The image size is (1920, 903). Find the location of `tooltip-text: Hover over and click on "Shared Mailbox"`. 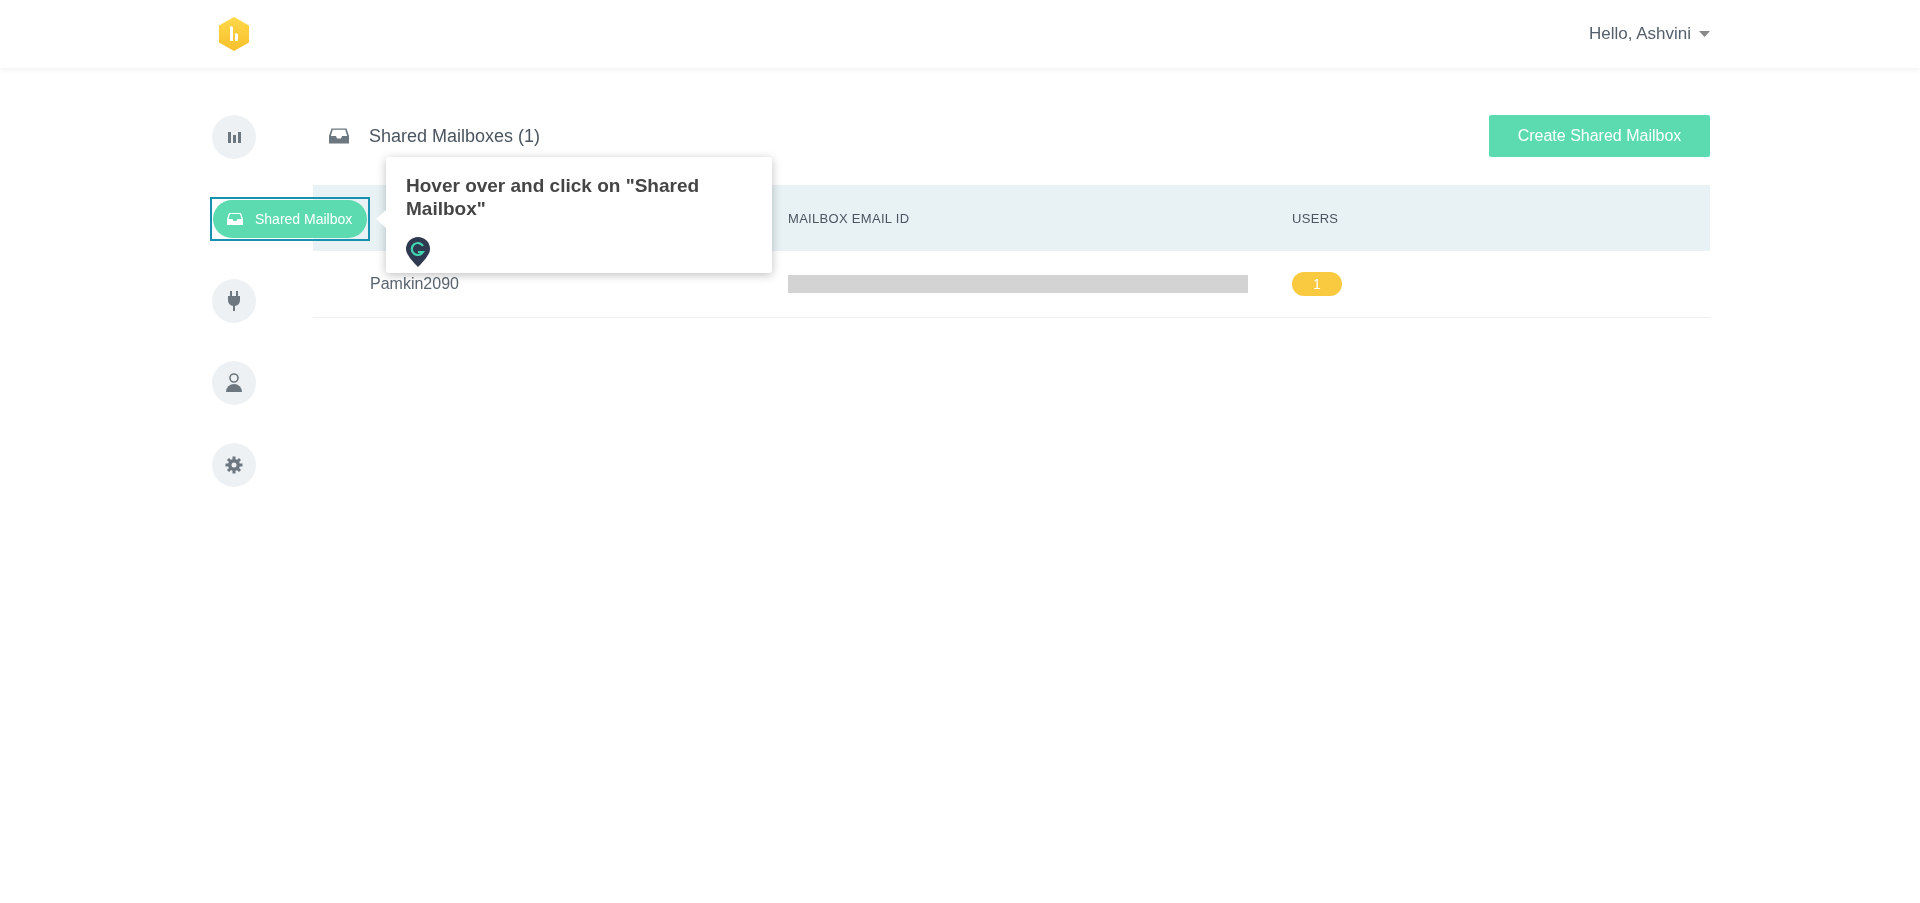

tooltip-text: Hover over and click on "Shared Mailbox" is located at coordinates (553, 198).